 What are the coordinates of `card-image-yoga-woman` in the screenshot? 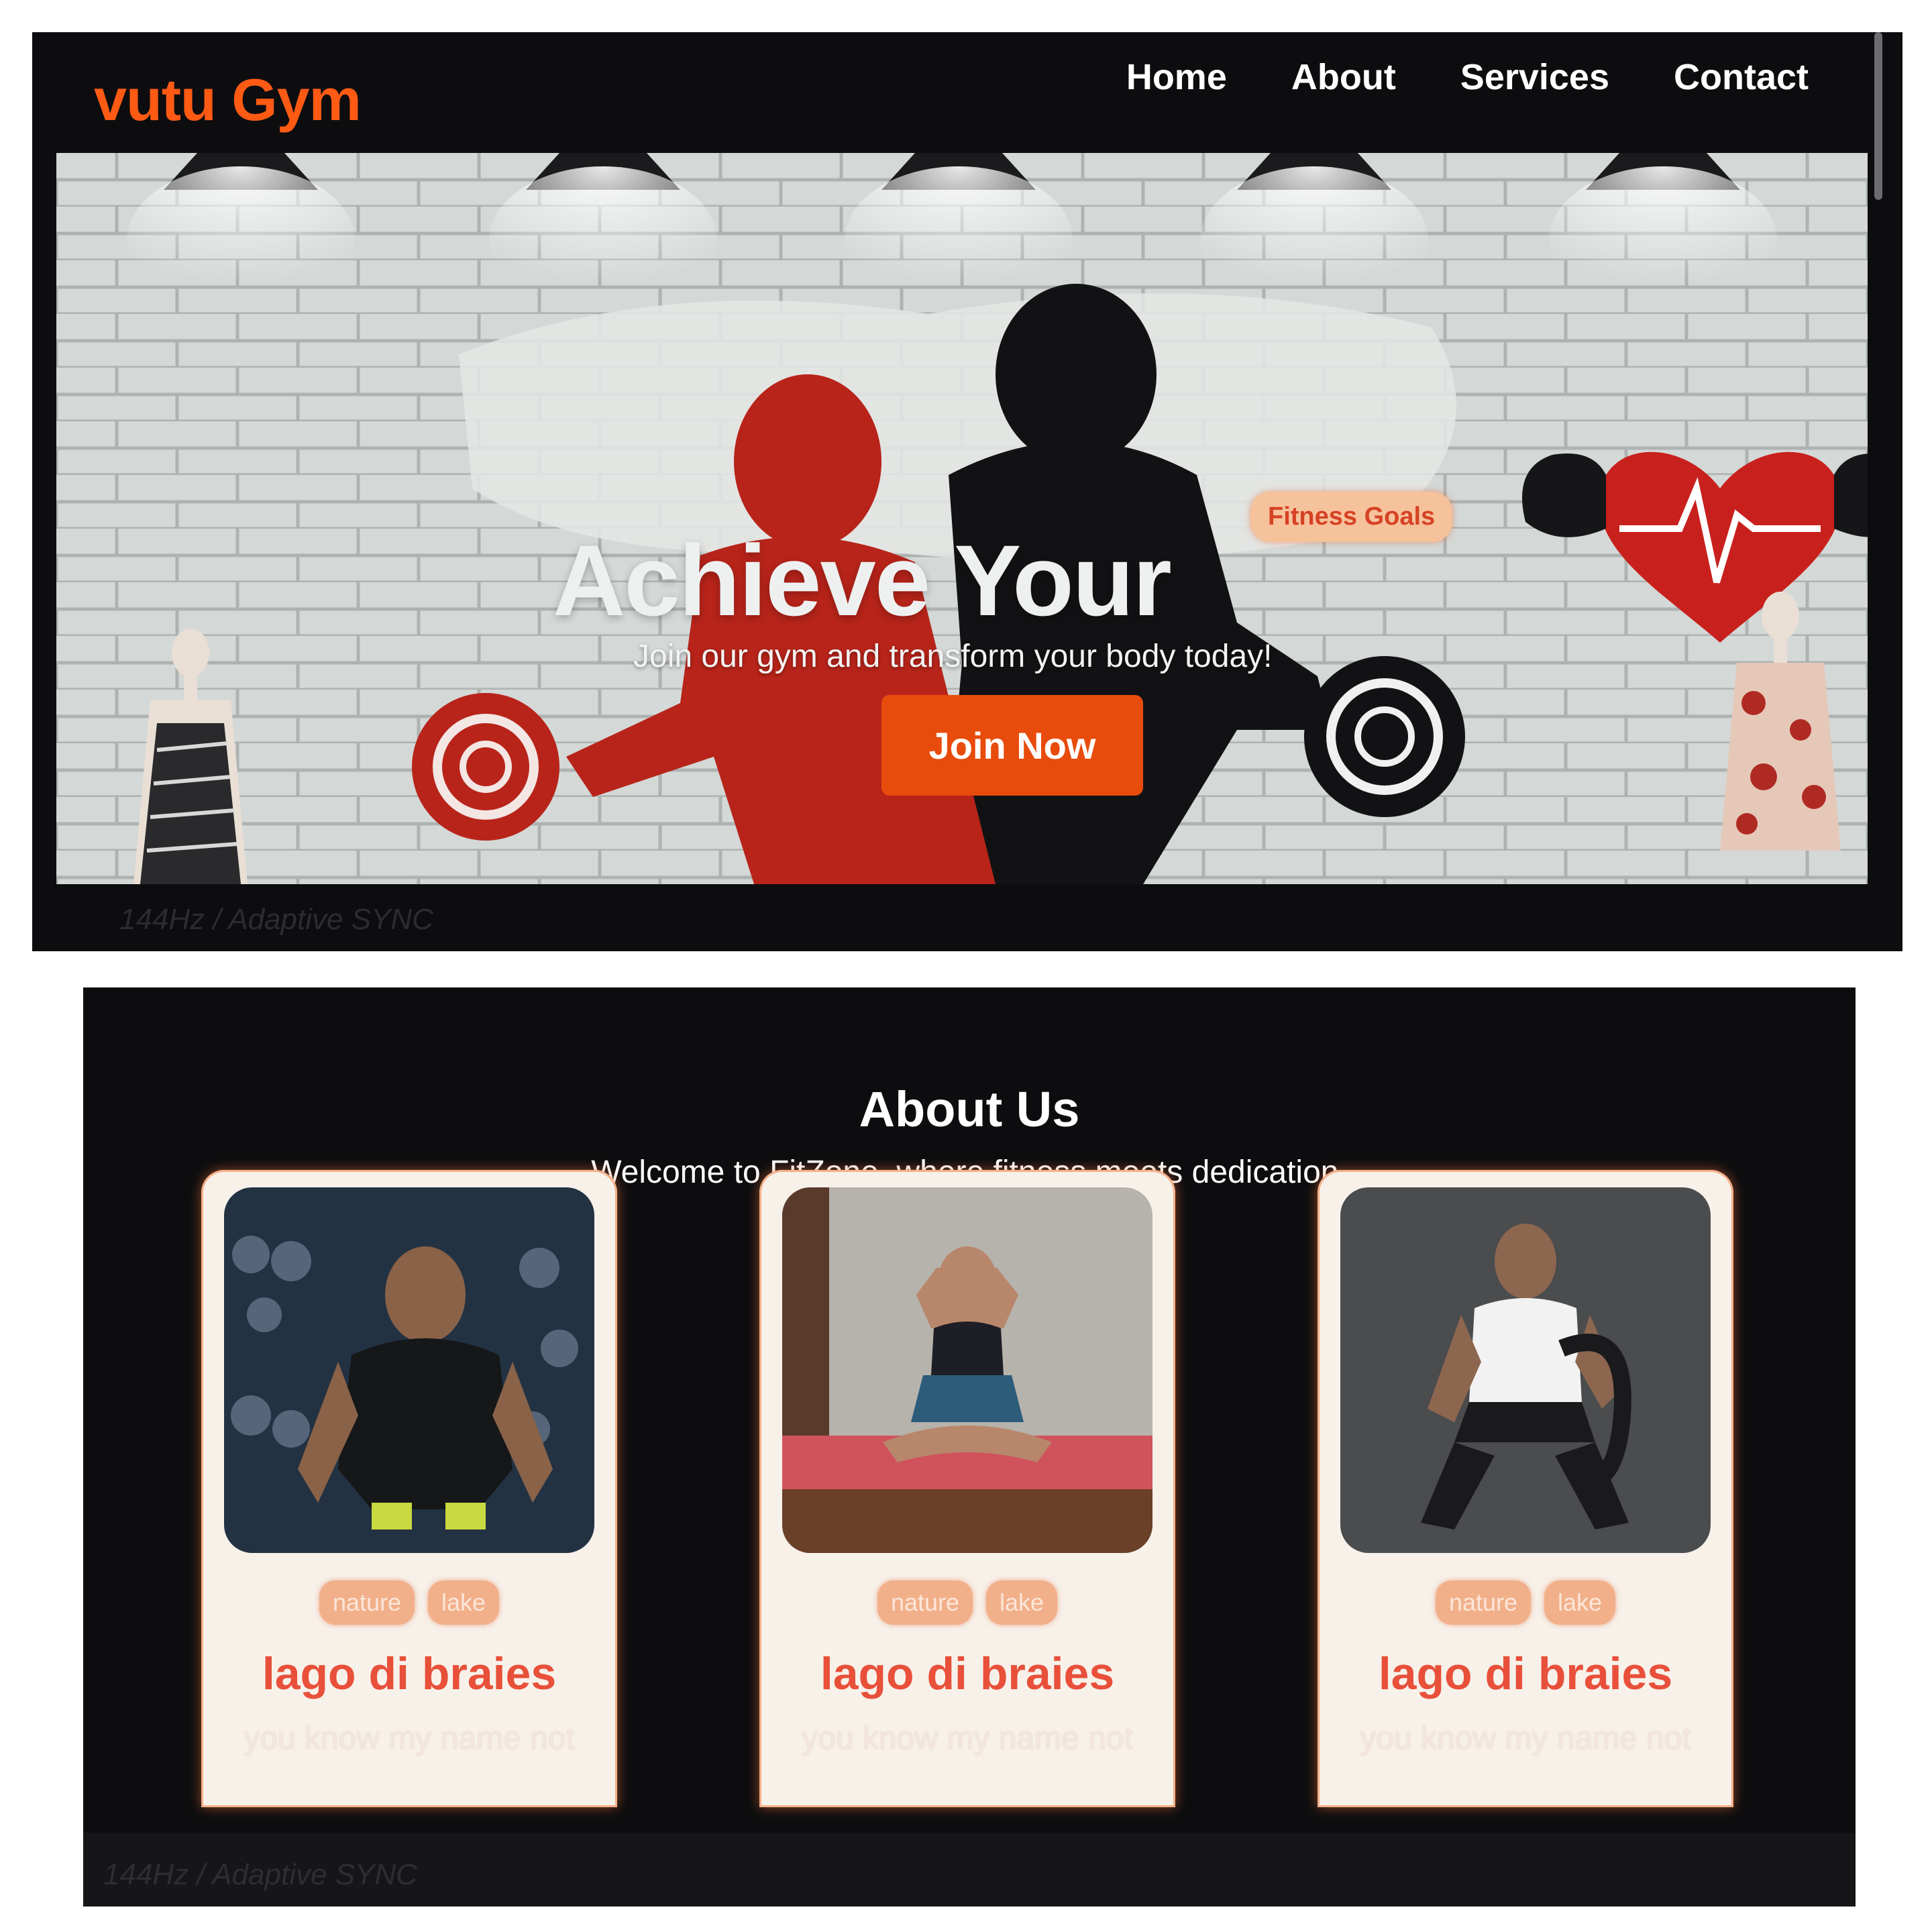 It's located at (967, 1370).